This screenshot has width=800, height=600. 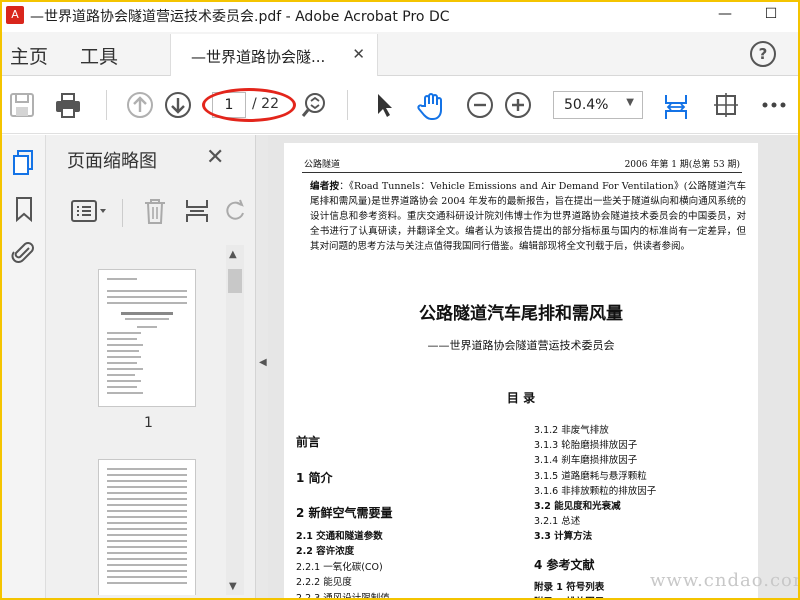 What do you see at coordinates (400, 54) in the screenshot?
I see `tab-bar: 主页 工具 —世界道路协会隧... ✕ ?` at bounding box center [400, 54].